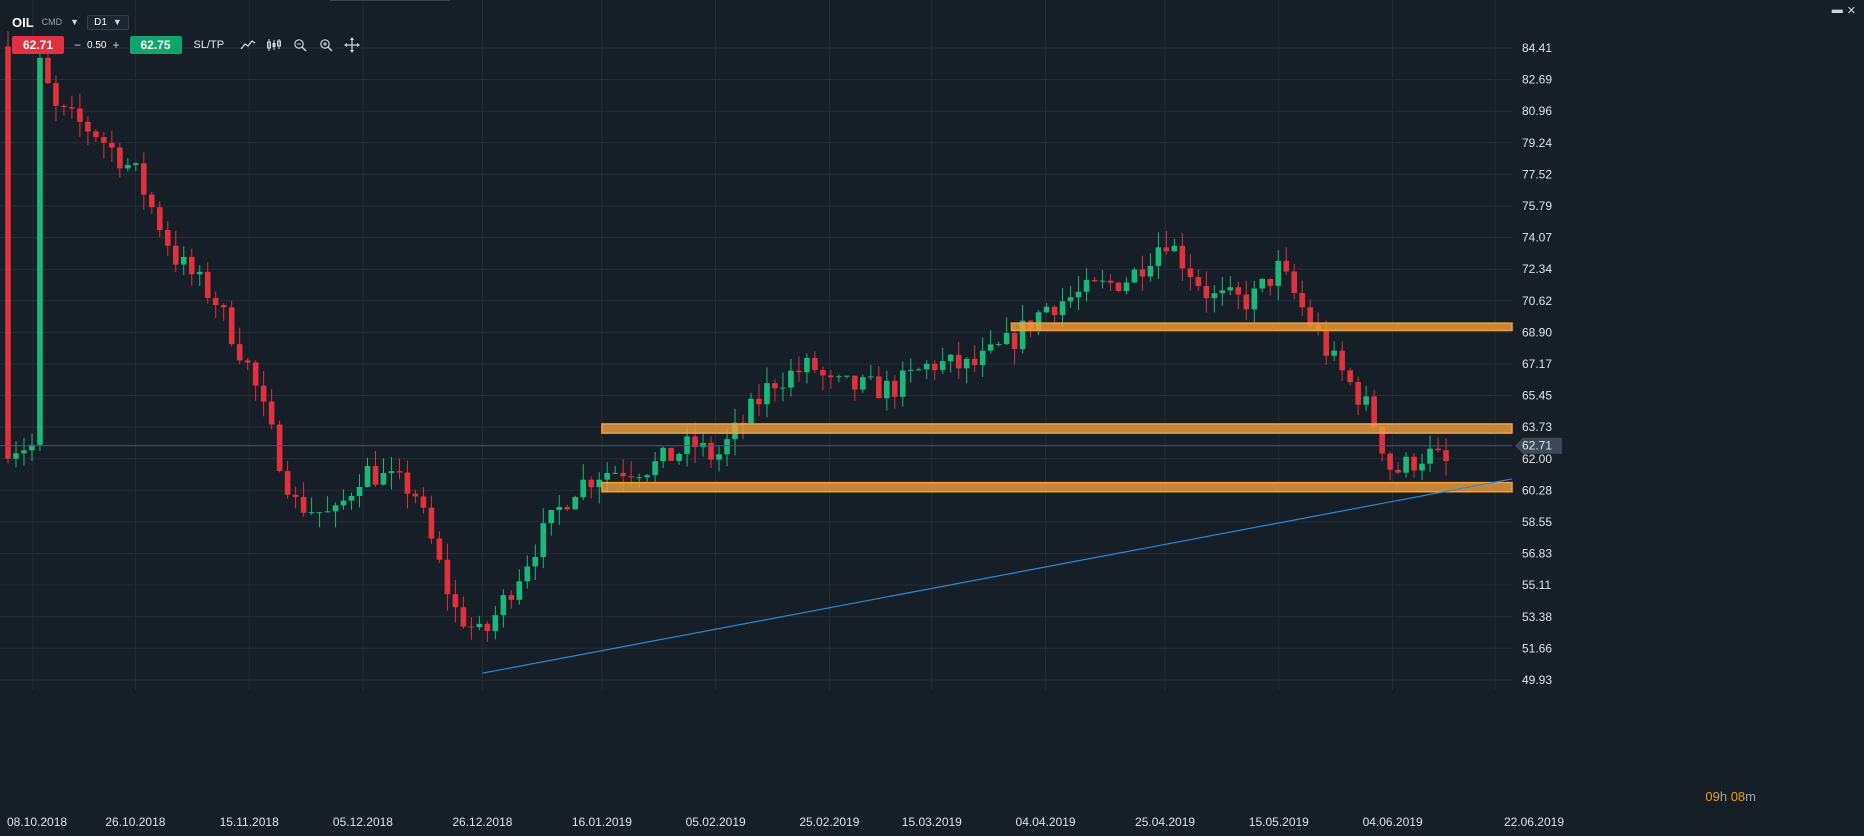 This screenshot has width=1864, height=836. I want to click on volume-decrease-button: −, so click(77, 45).